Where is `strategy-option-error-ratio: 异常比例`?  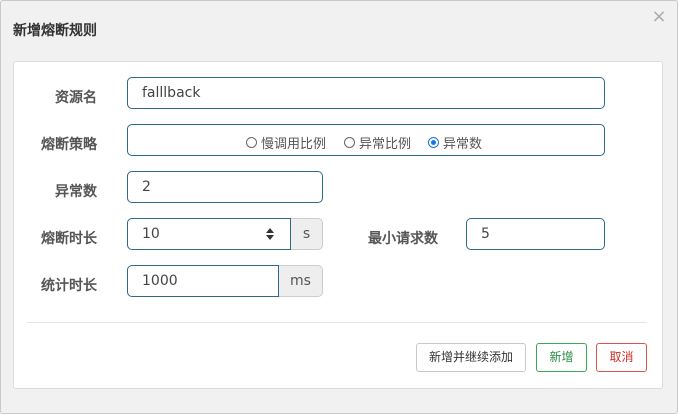 strategy-option-error-ratio: 异常比例 is located at coordinates (377, 142).